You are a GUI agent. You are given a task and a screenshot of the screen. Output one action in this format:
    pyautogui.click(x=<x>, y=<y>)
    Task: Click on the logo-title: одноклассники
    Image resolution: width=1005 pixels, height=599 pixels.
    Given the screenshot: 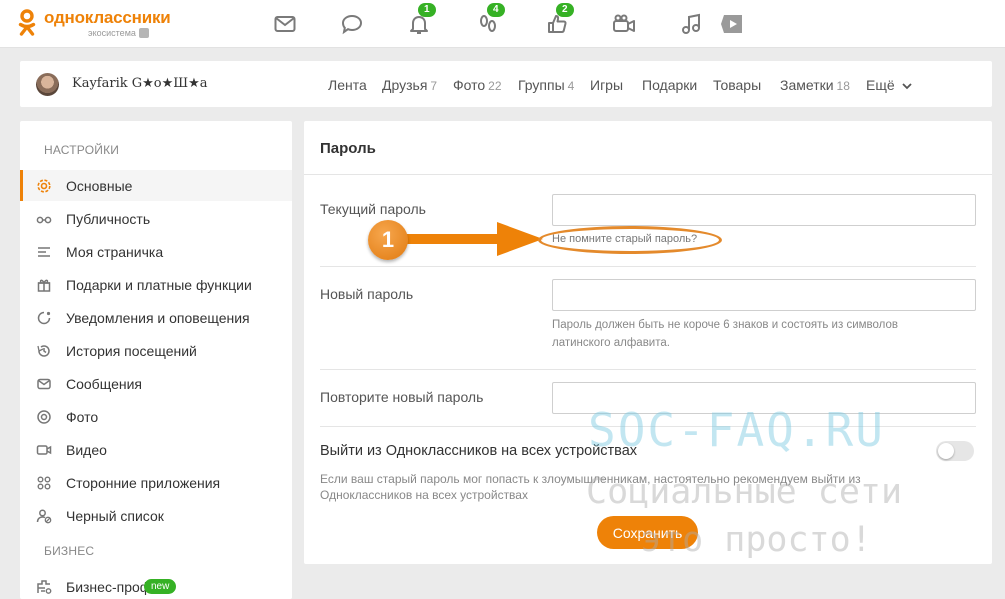 What is the action you would take?
    pyautogui.click(x=107, y=17)
    